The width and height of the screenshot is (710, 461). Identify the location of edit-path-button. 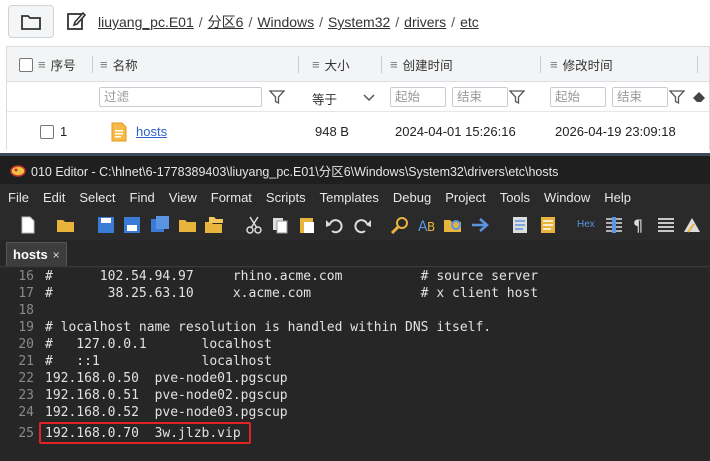
(76, 21).